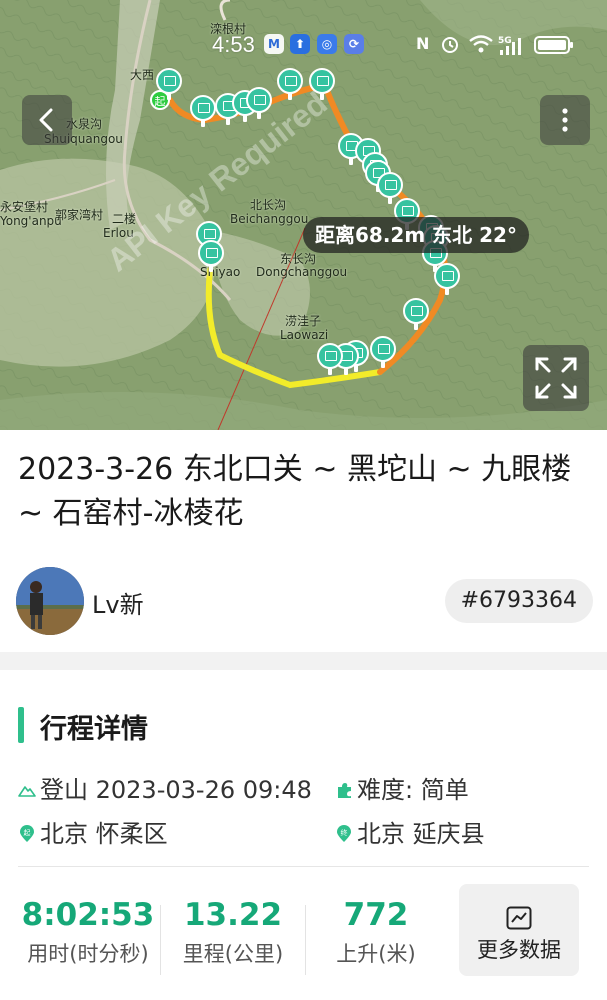 This screenshot has height=1000, width=607. I want to click on stat-value: 8:02:53, so click(88, 915).